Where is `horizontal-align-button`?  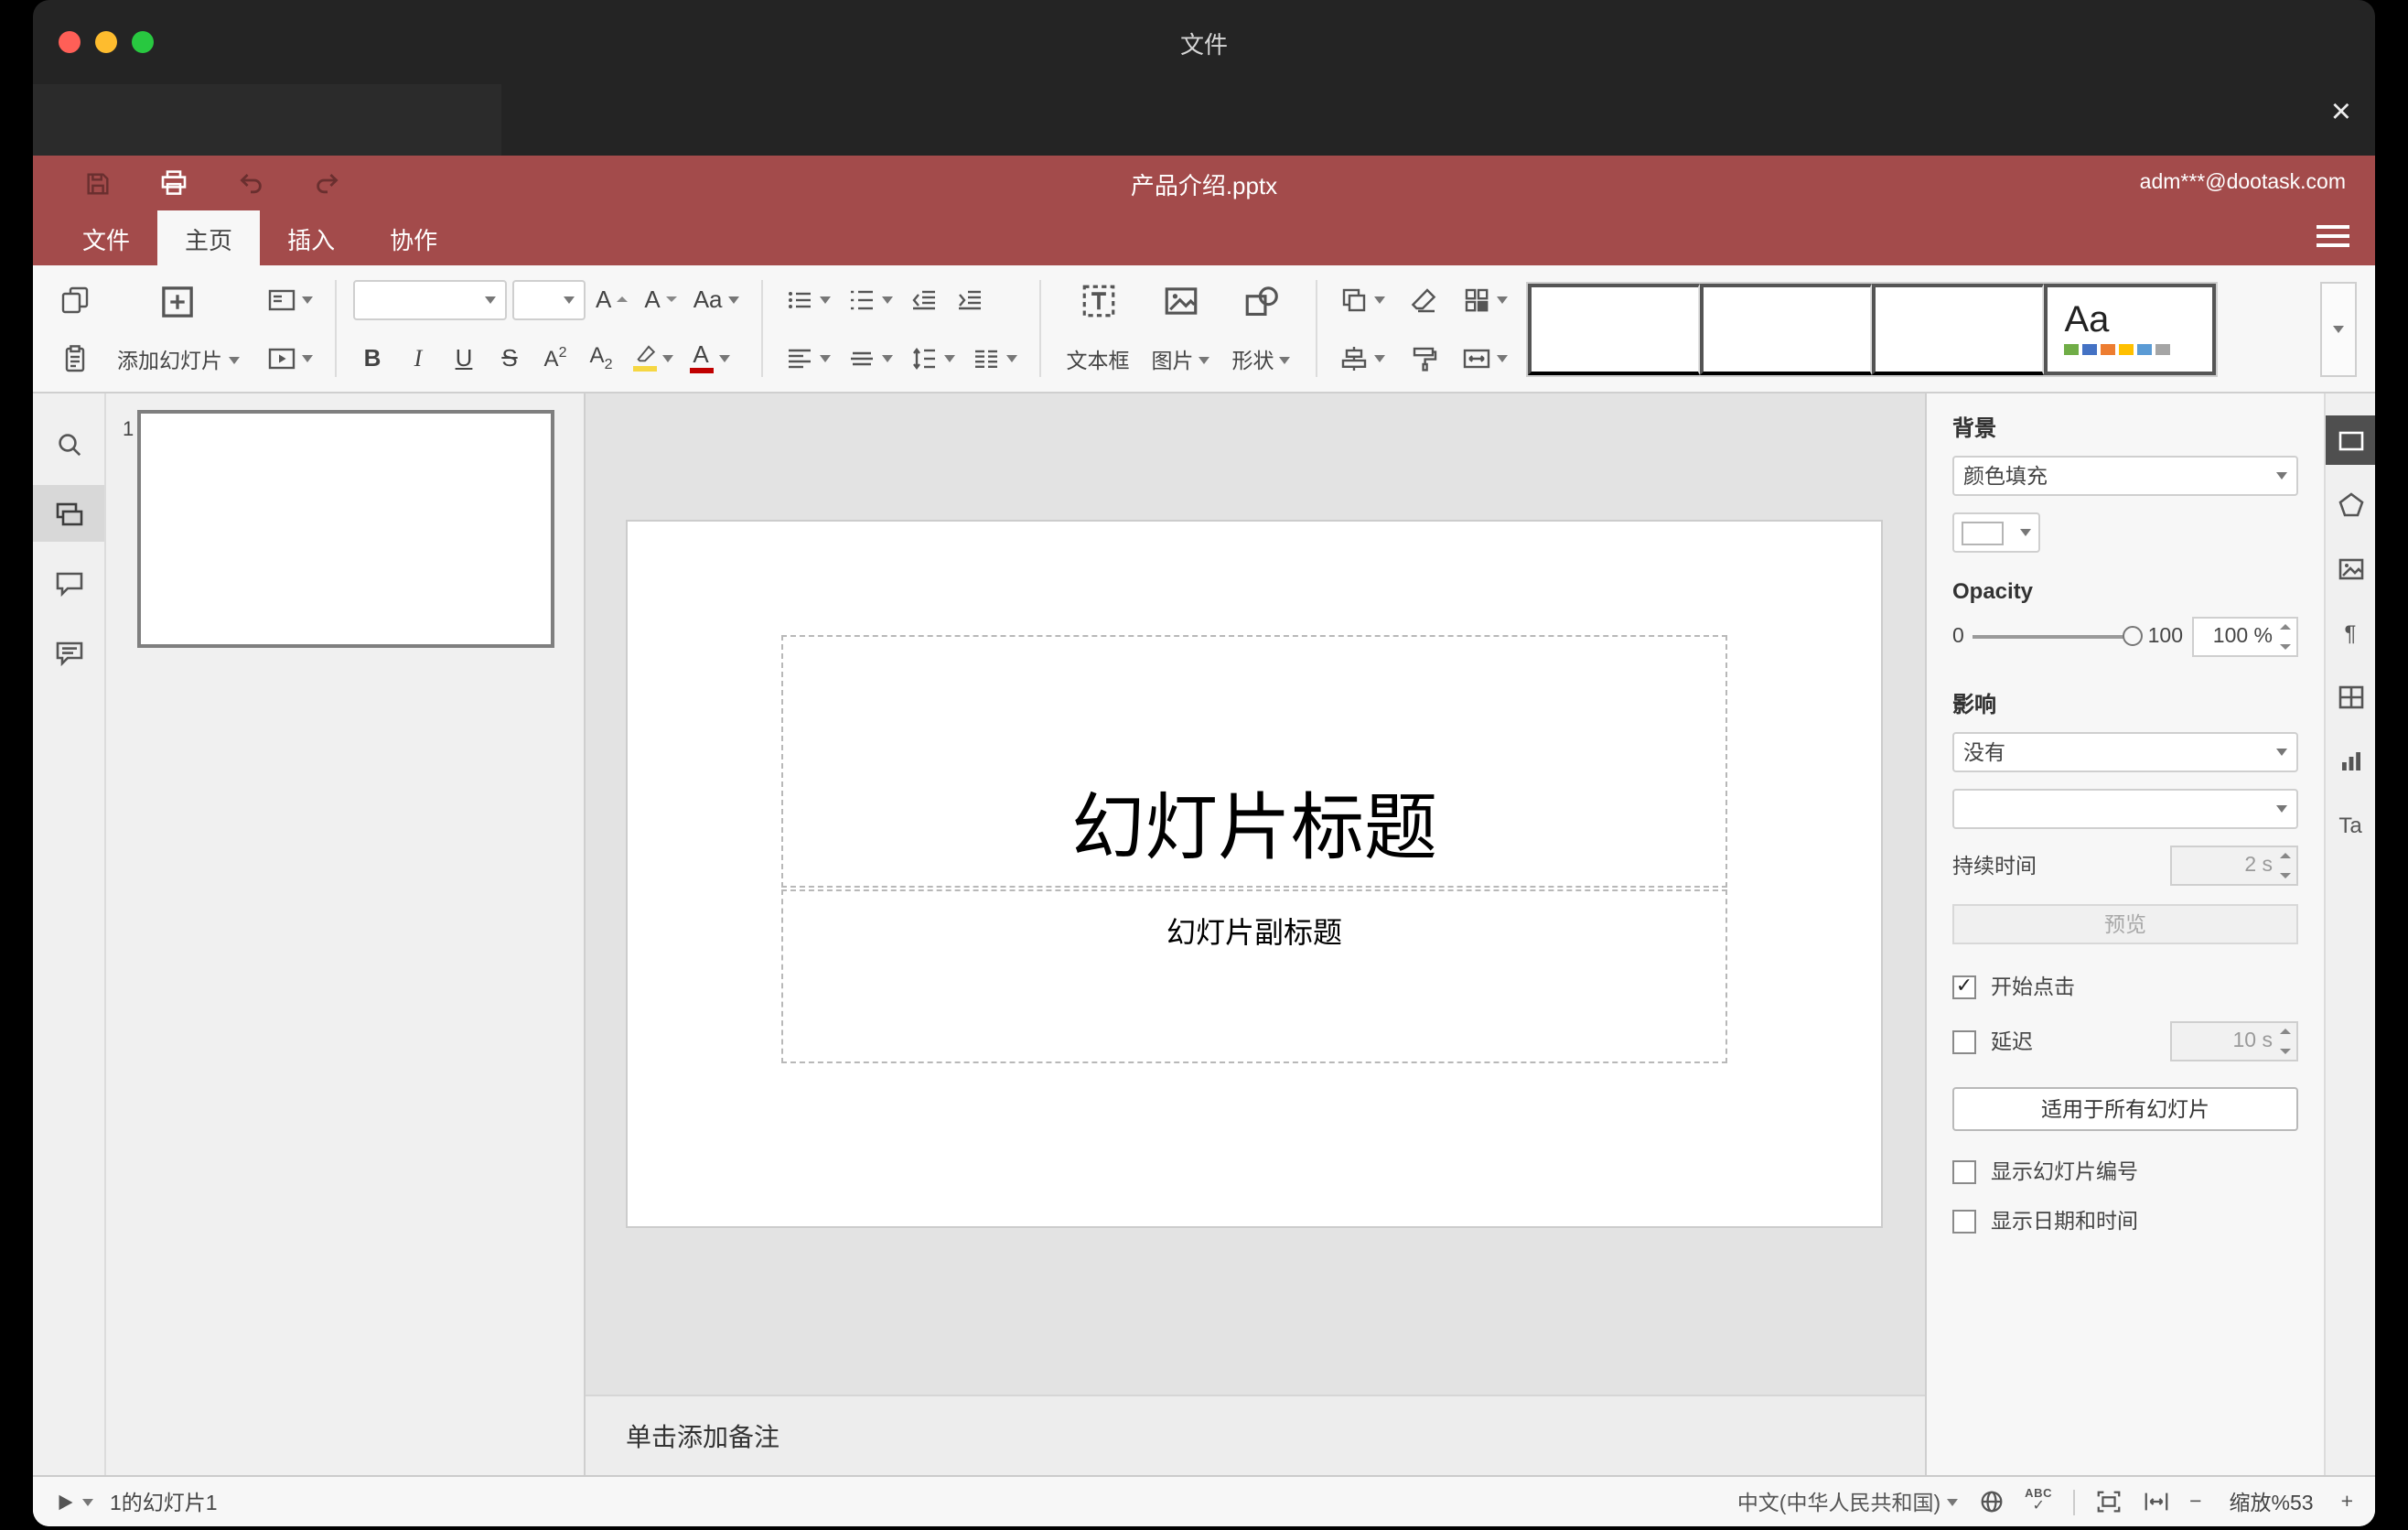
horizontal-align-button is located at coordinates (807, 358).